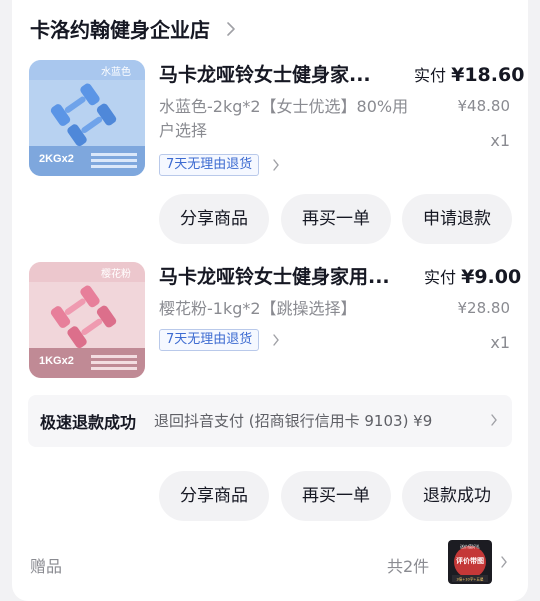  What do you see at coordinates (56, 159) in the screenshot?
I see `thumb-weight-label: 2KGx2` at bounding box center [56, 159].